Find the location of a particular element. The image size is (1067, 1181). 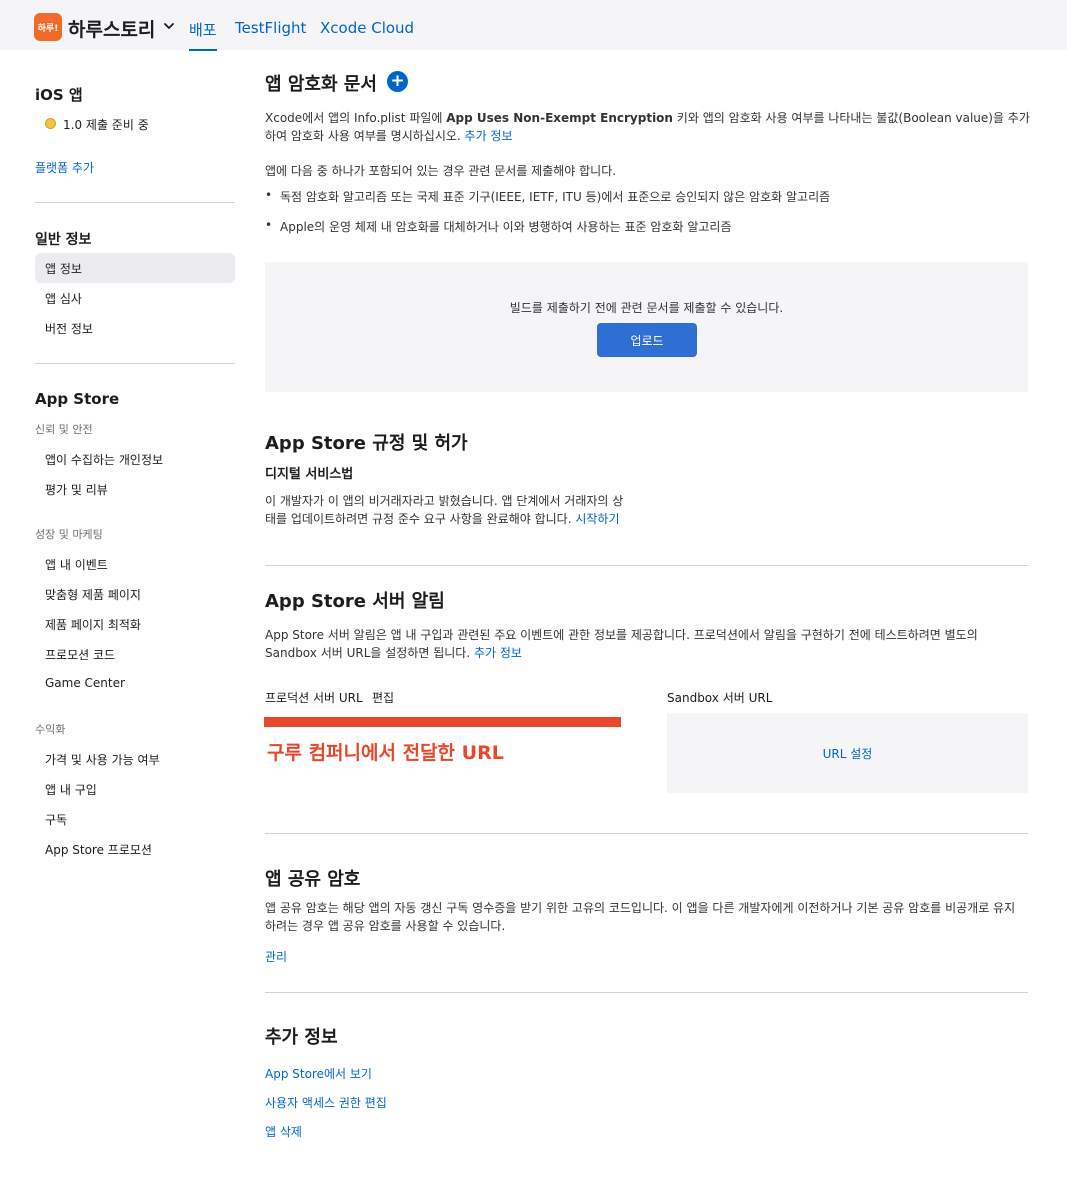

encryption-title: 앱 암호화 문서 is located at coordinates (321, 84).